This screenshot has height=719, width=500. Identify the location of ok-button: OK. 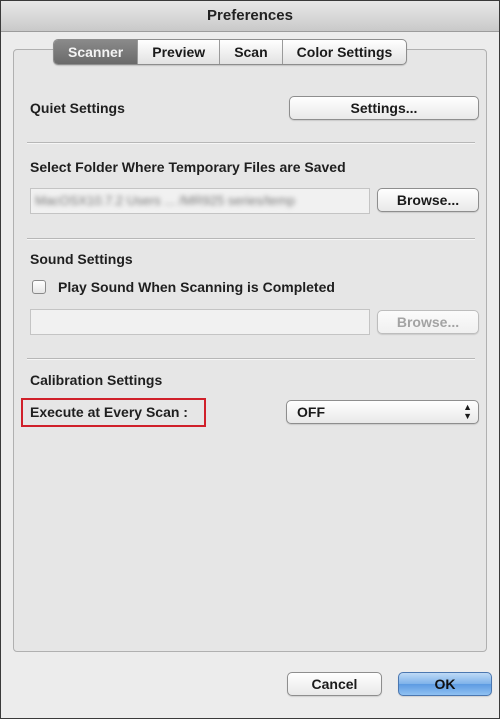
(445, 684).